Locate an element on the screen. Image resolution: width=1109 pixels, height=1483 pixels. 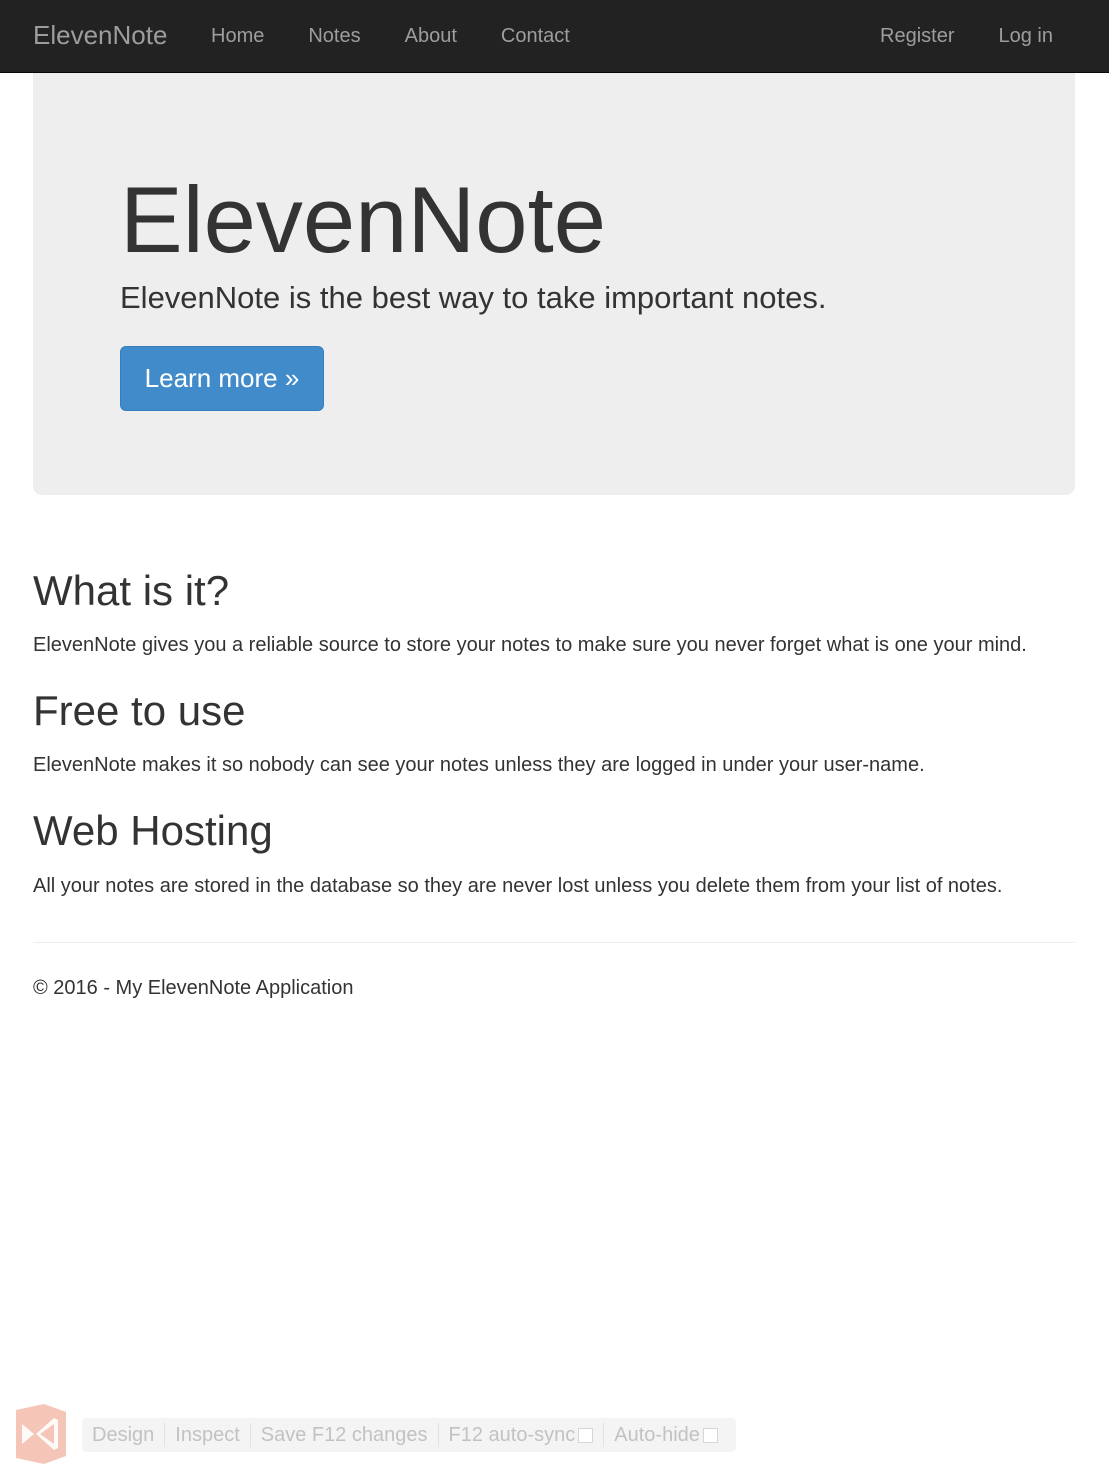
learn-more-button: Learn more » is located at coordinates (222, 378).